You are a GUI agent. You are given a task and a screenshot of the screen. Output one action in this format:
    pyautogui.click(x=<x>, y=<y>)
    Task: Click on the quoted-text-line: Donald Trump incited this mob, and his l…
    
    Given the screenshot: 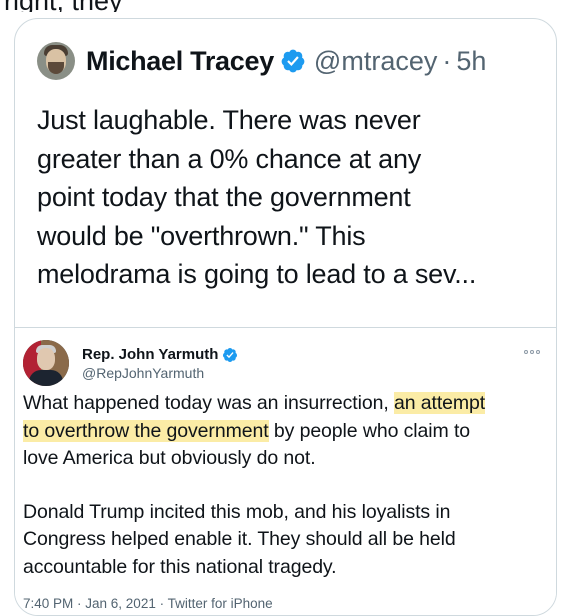 What is the action you would take?
    pyautogui.click(x=237, y=511)
    